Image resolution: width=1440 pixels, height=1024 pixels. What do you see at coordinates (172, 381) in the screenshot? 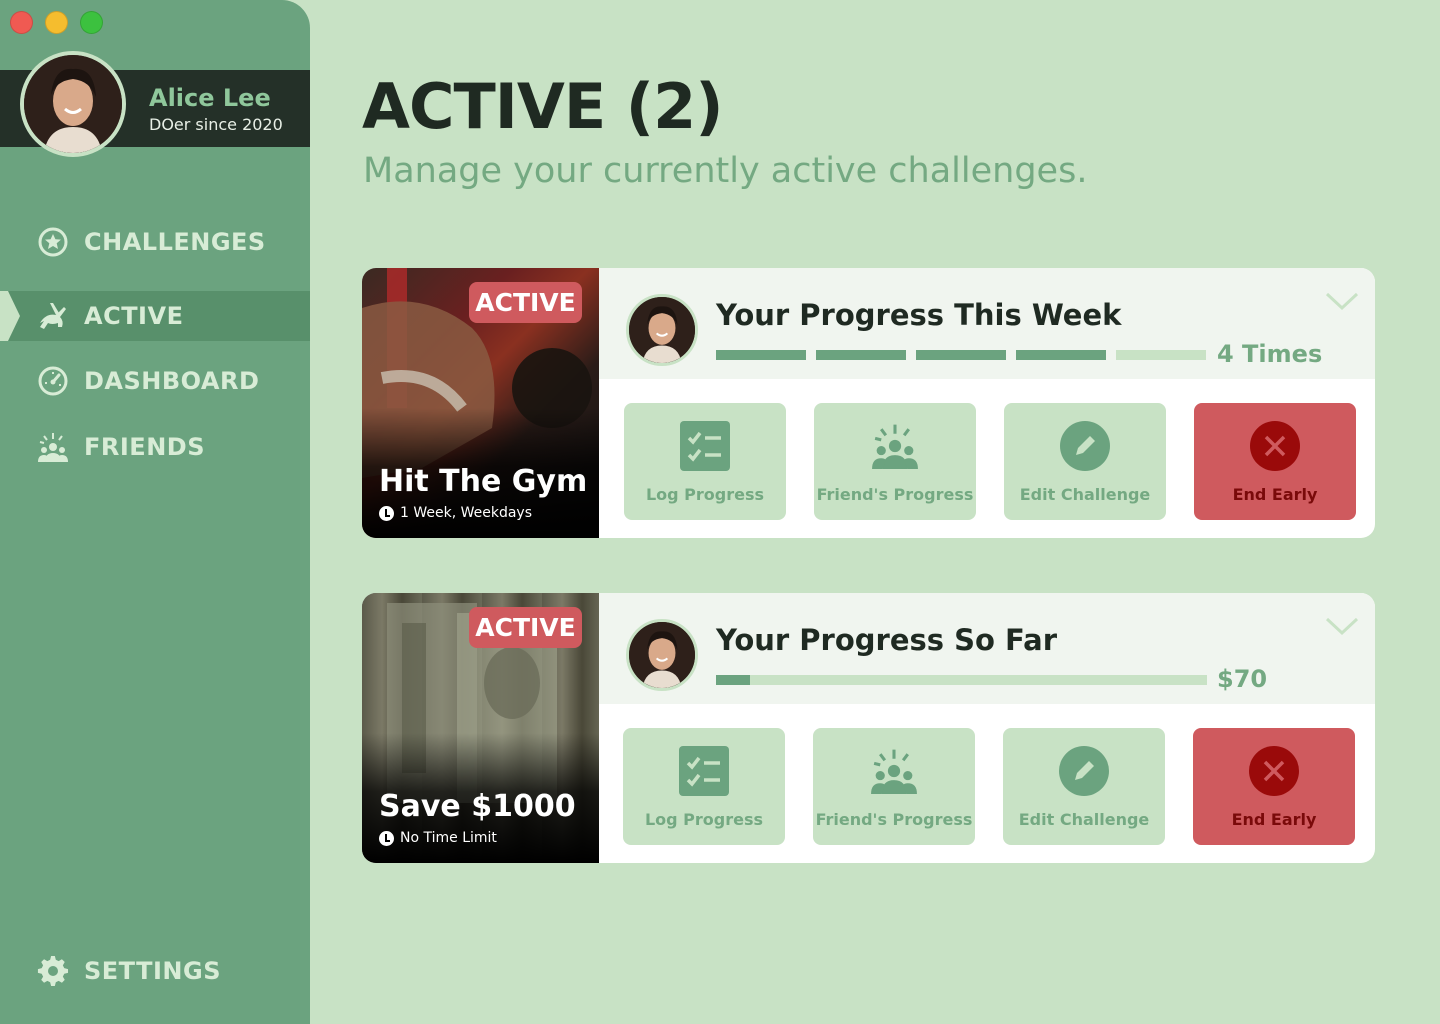
I see `nav-dashboard-label: DASHBOARD` at bounding box center [172, 381].